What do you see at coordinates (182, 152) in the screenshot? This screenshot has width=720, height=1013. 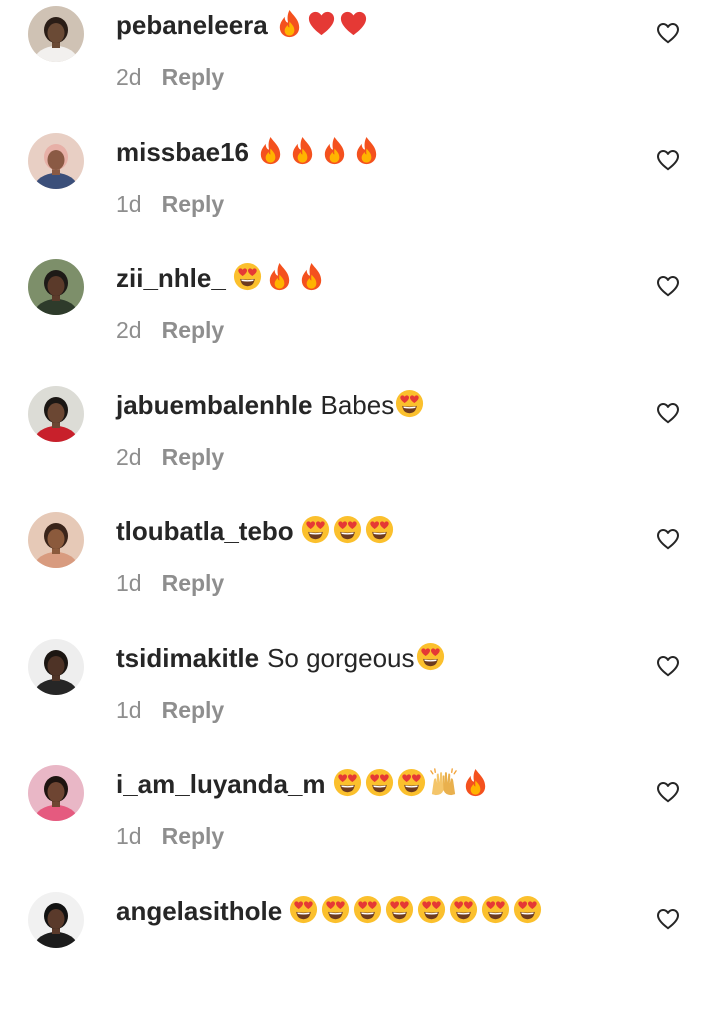 I see `username-link: missbae16` at bounding box center [182, 152].